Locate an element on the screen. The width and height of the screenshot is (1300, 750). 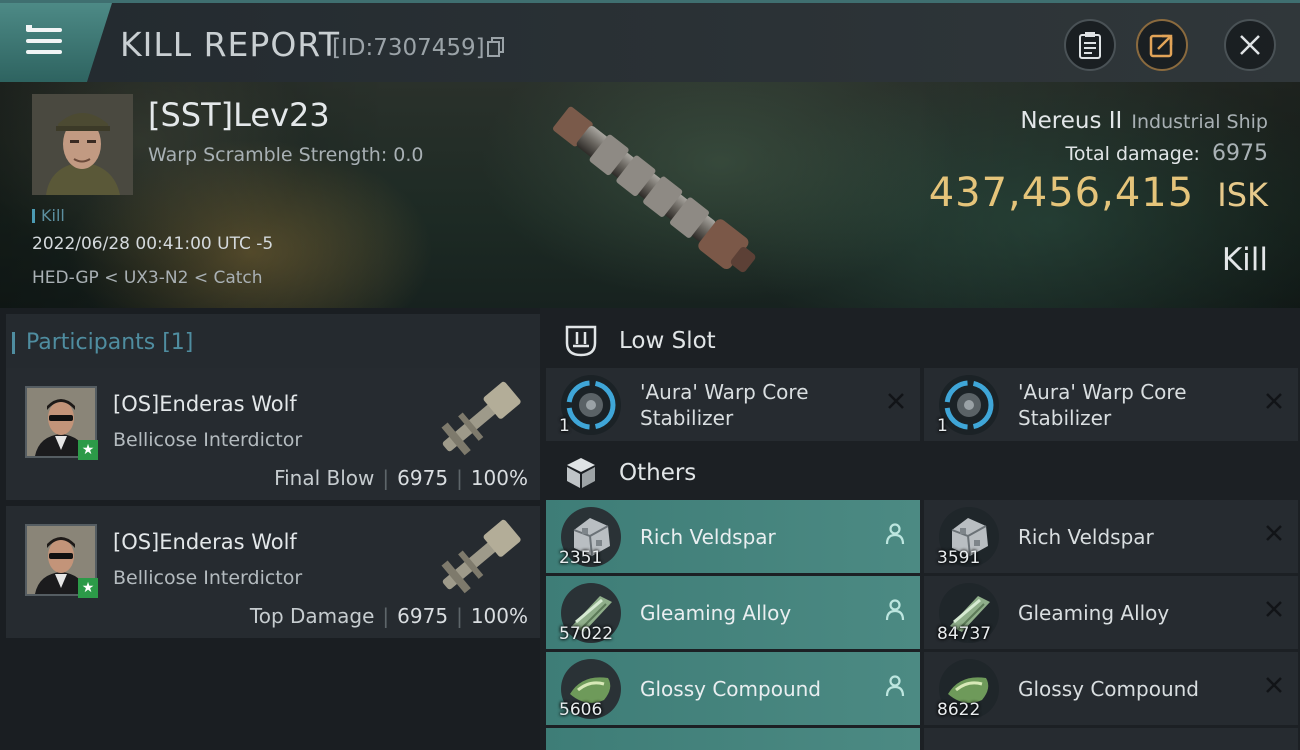
kill-tag: Kill is located at coordinates (48, 215).